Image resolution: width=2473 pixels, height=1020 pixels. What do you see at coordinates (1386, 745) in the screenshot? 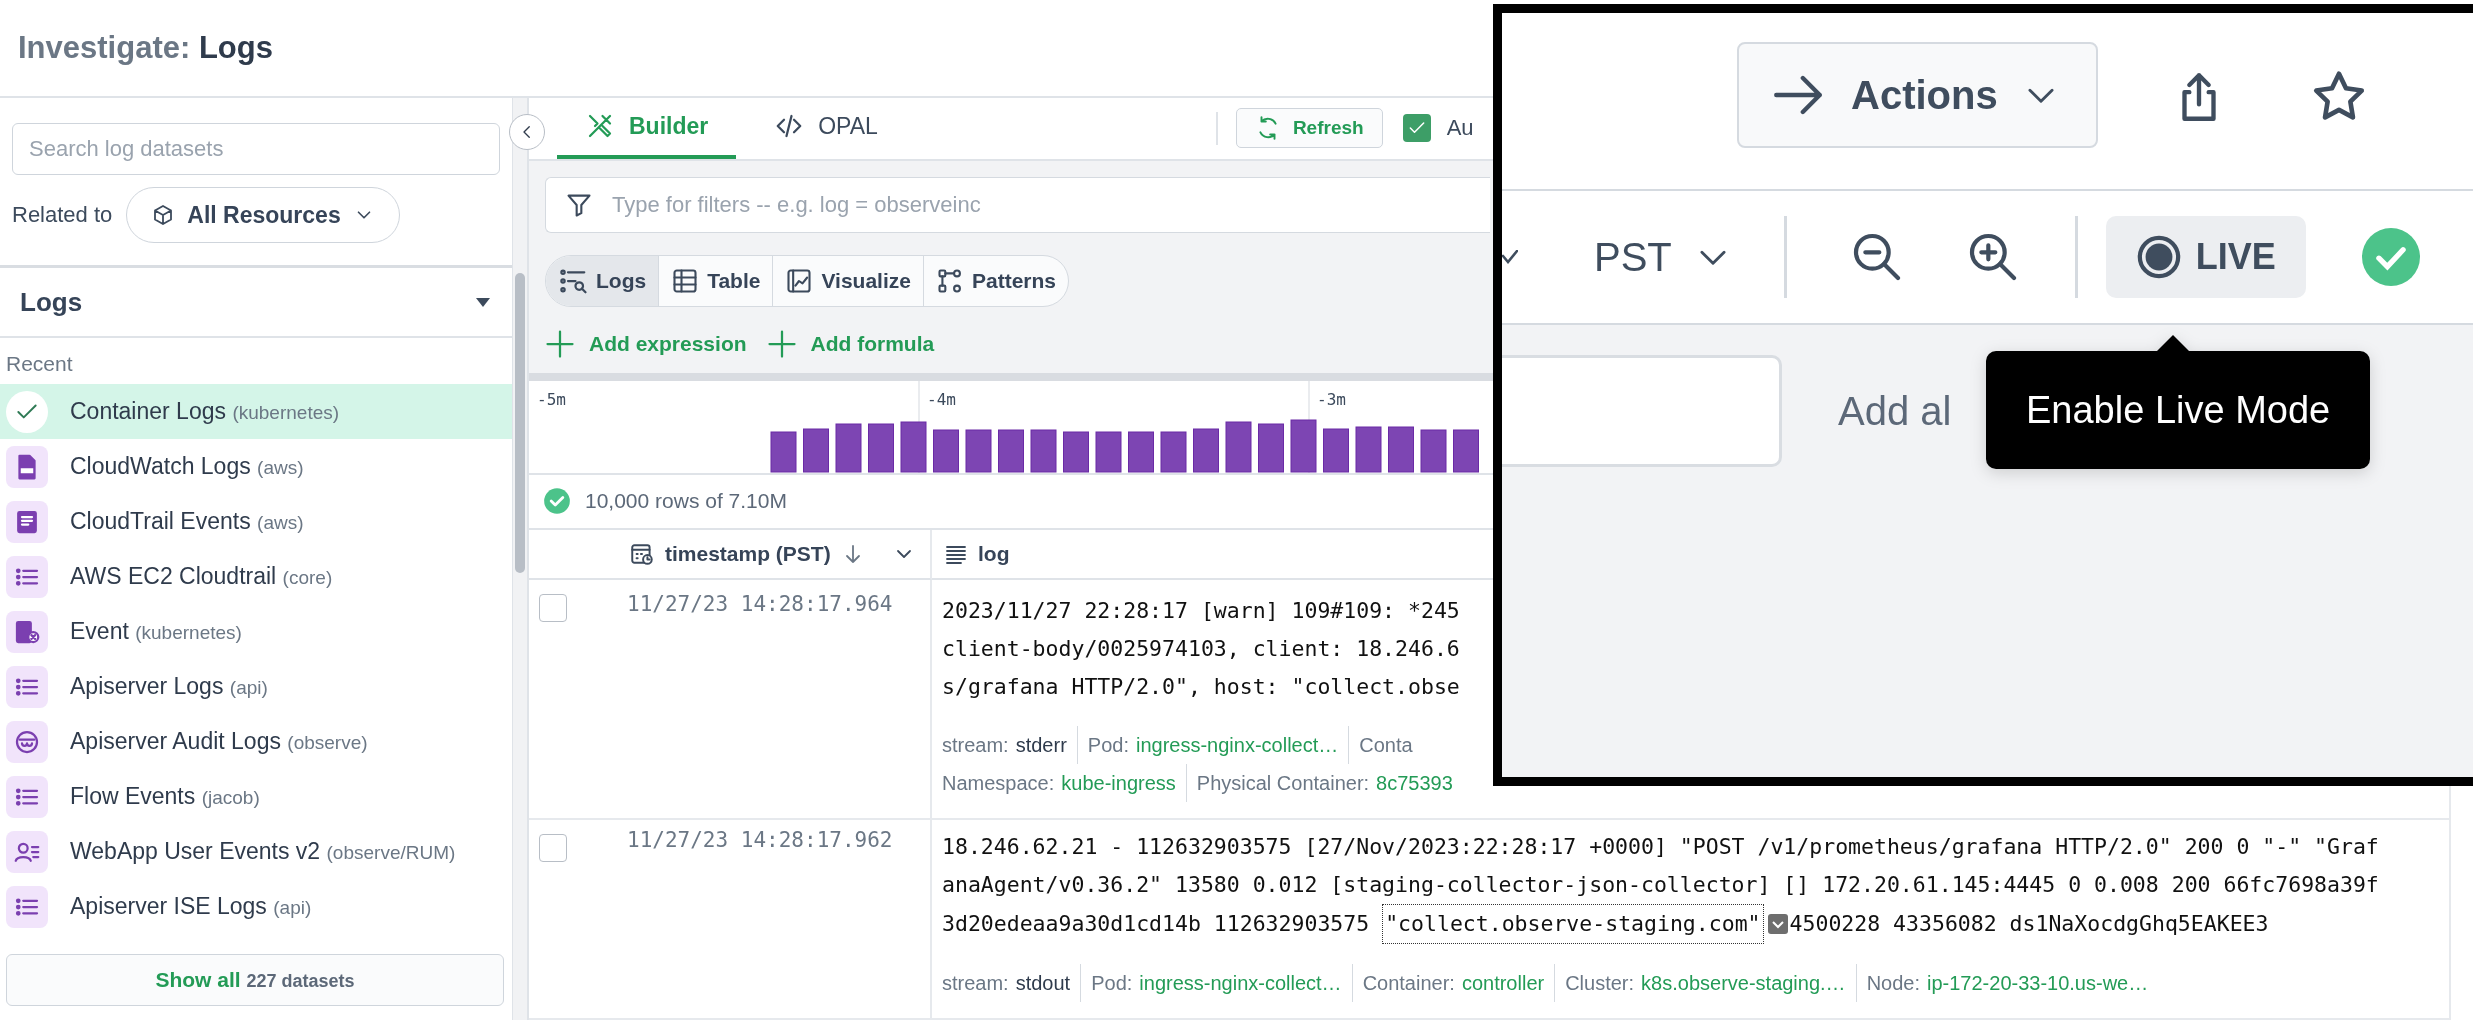
I see `meta-label: Conta` at bounding box center [1386, 745].